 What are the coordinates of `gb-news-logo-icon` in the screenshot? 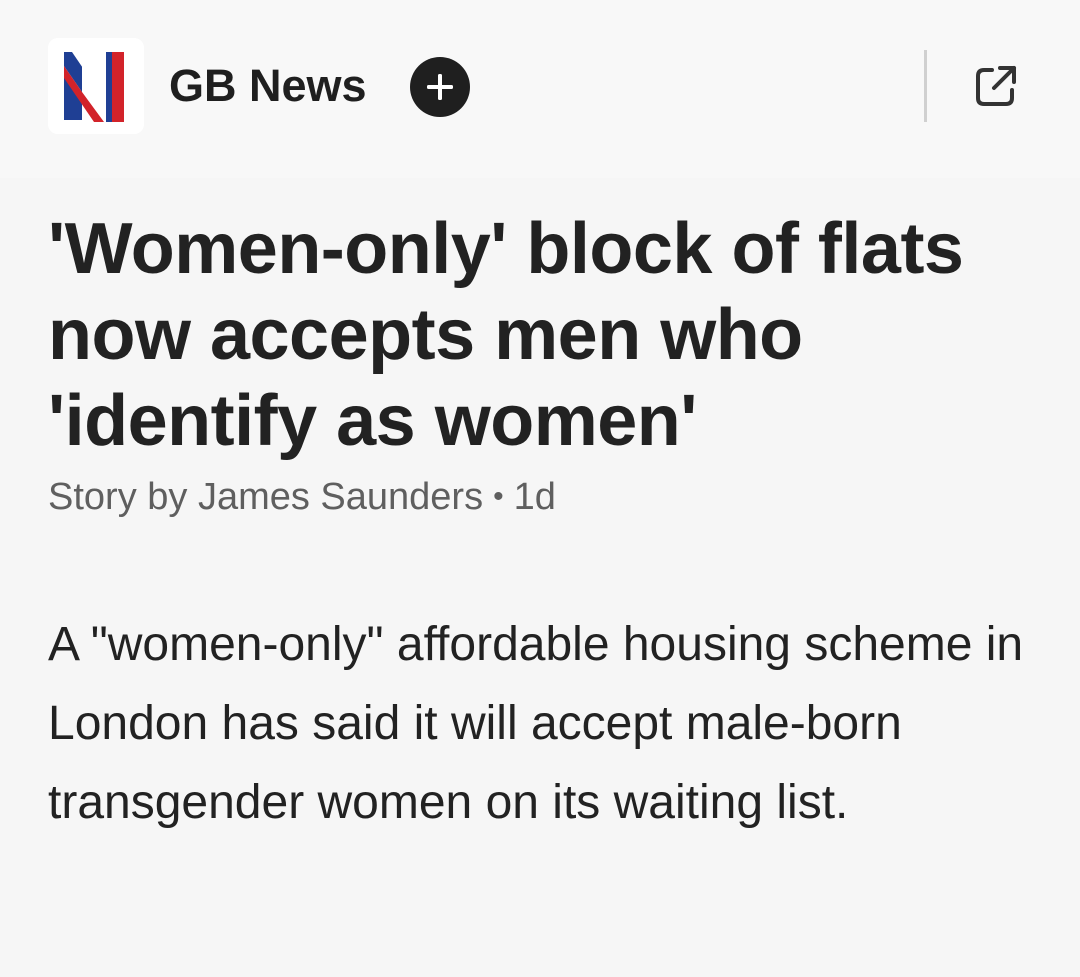 It's located at (96, 86).